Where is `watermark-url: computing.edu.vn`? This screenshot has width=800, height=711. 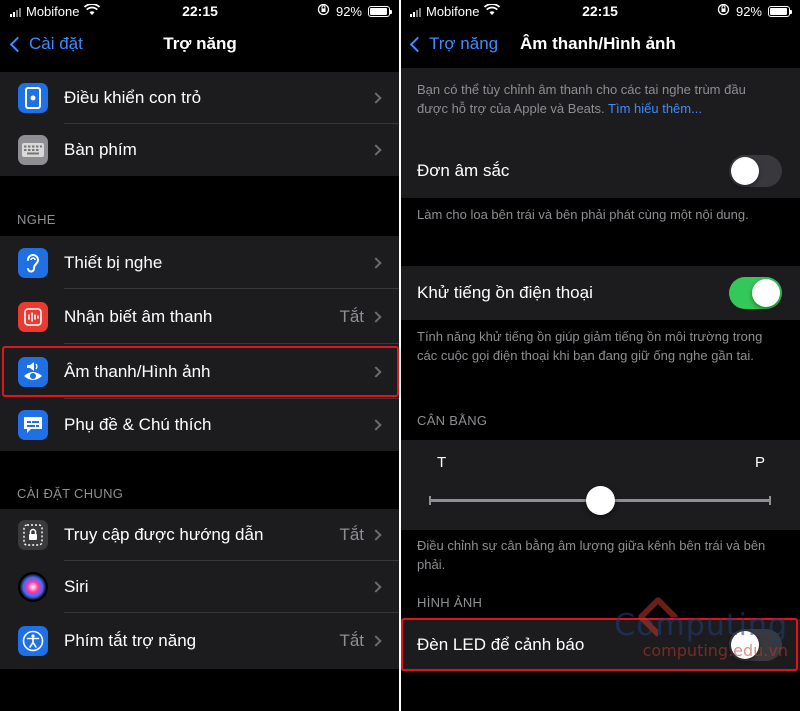 watermark-url: computing.edu.vn is located at coordinates (715, 650).